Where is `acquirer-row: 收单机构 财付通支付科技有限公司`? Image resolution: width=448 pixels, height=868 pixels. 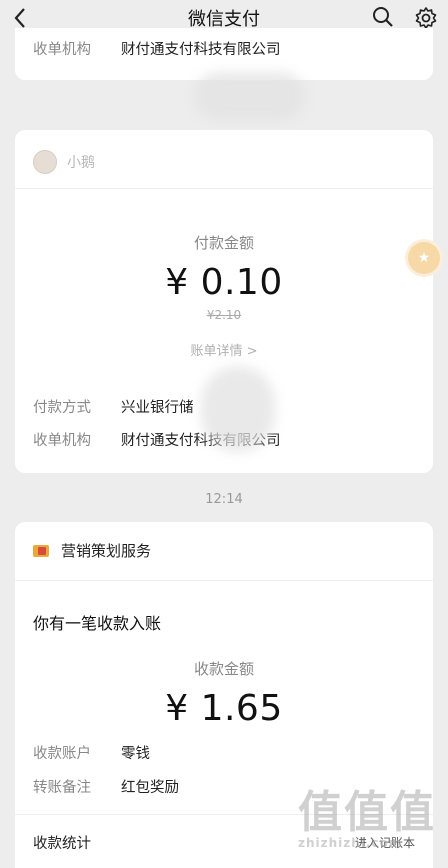
acquirer-row: 收单机构 财付通支付科技有限公司 is located at coordinates (157, 48).